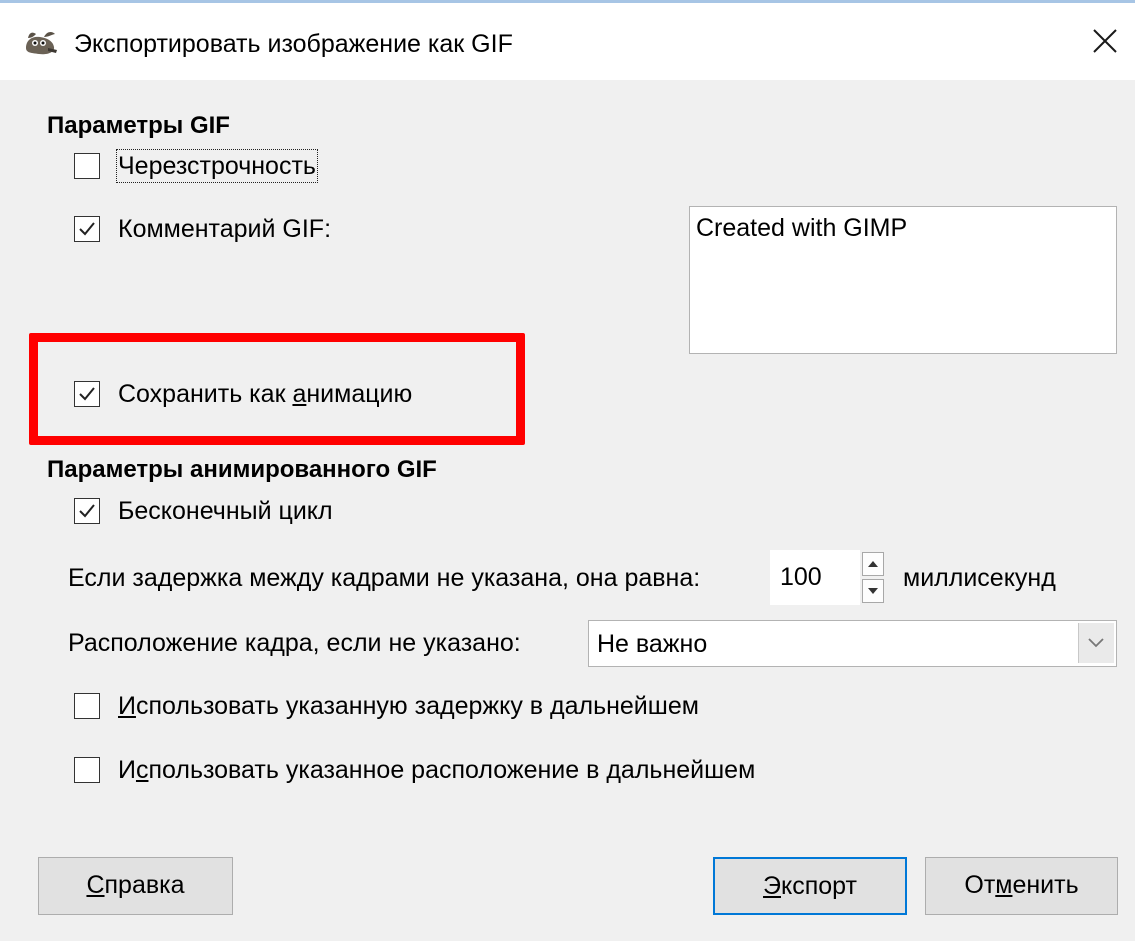  I want to click on arrow-down-icon, so click(873, 591).